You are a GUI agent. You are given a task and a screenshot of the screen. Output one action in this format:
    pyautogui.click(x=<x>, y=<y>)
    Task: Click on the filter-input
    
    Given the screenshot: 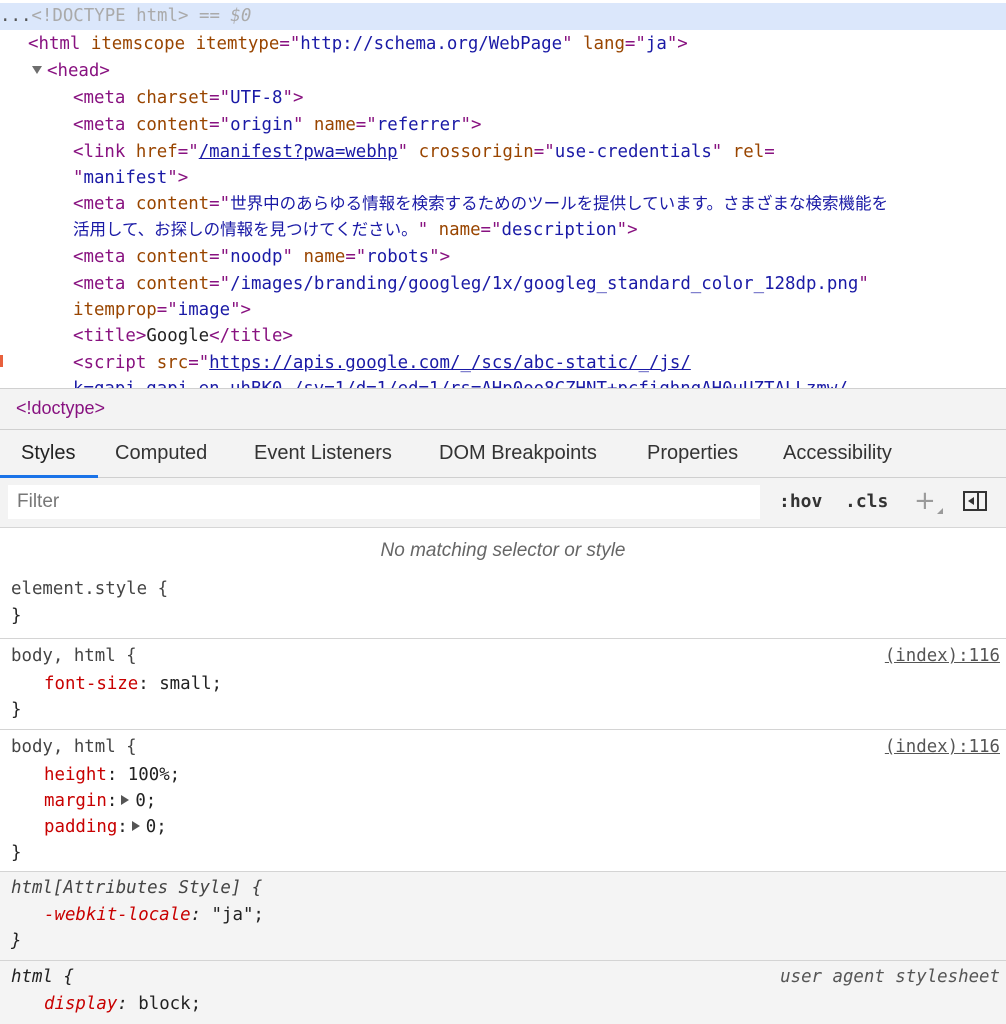 What is the action you would take?
    pyautogui.click(x=384, y=502)
    